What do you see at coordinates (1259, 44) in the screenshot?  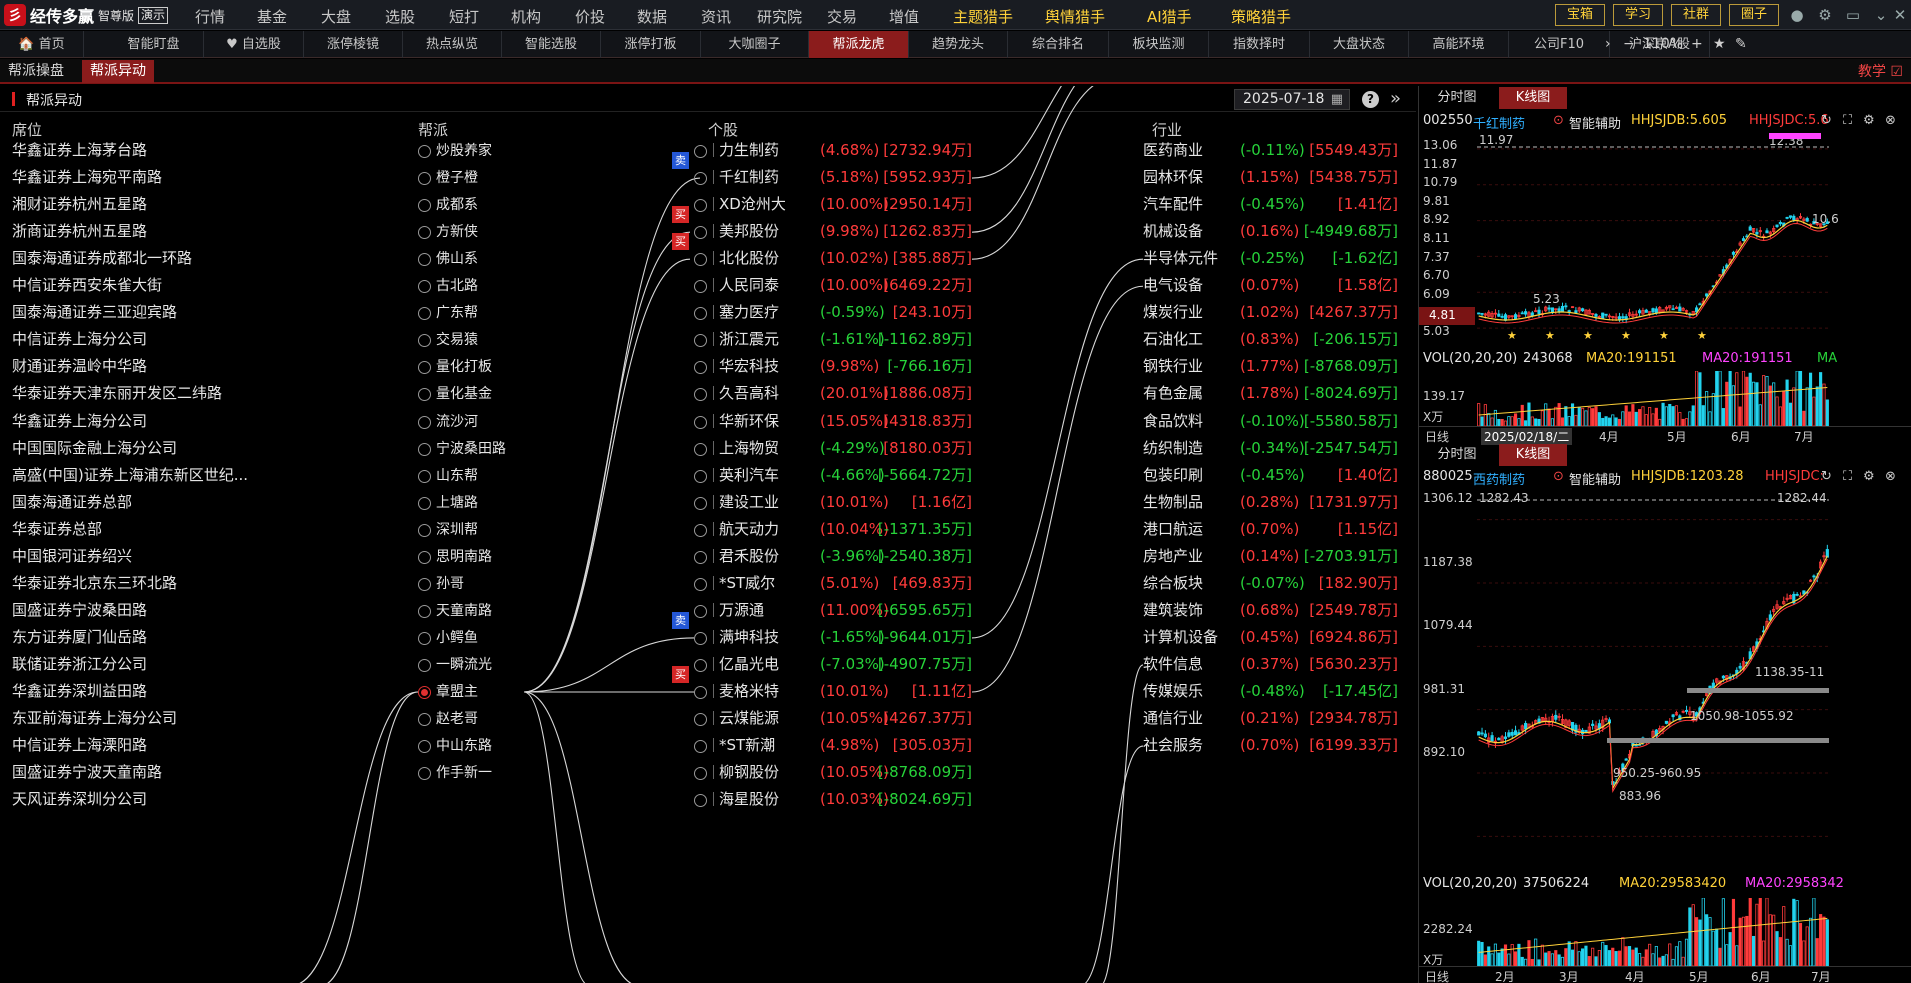 I see `tab-12: 指数择时` at bounding box center [1259, 44].